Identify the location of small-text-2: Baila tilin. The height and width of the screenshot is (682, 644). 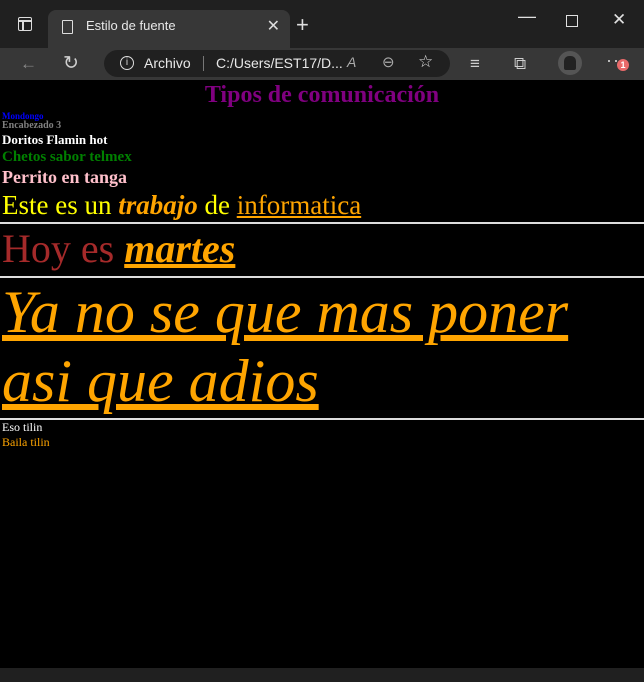
(26, 442).